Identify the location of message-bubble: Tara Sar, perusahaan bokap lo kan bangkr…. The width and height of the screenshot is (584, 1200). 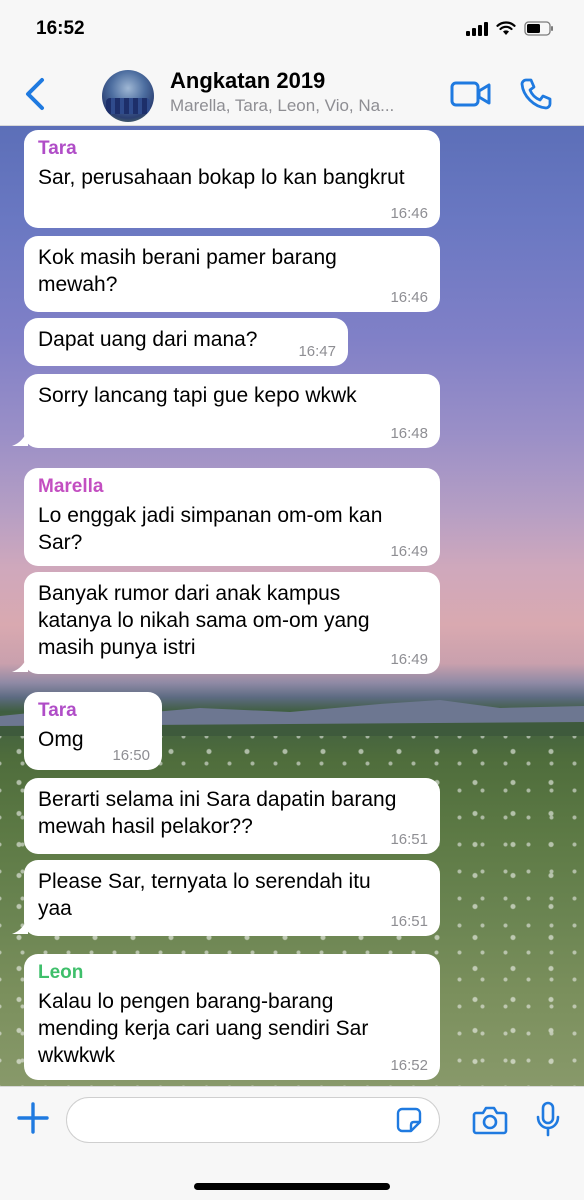
(232, 179).